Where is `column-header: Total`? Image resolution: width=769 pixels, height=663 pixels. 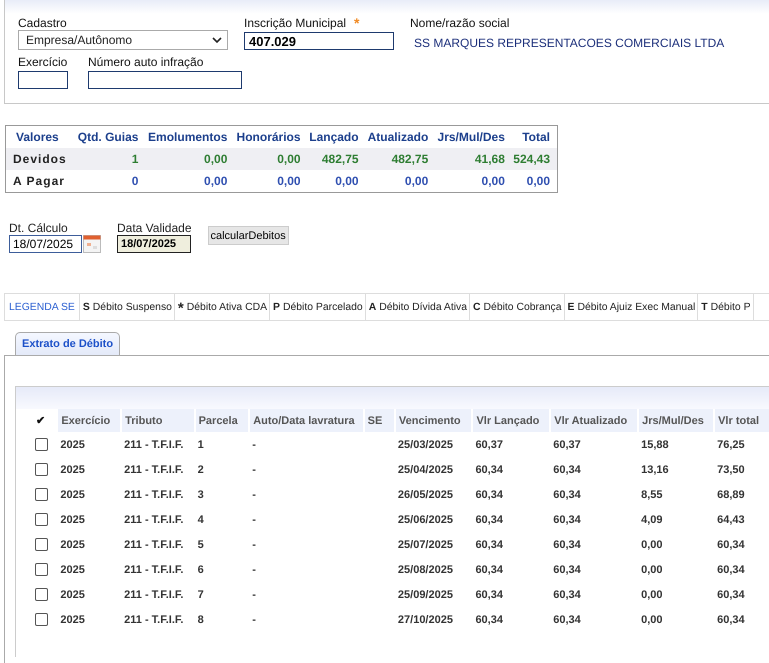
column-header: Total is located at coordinates (535, 137).